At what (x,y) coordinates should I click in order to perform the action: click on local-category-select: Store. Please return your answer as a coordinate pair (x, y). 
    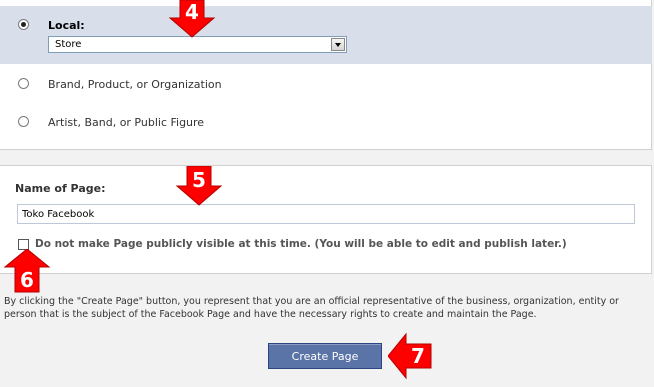
    Looking at the image, I should click on (197, 44).